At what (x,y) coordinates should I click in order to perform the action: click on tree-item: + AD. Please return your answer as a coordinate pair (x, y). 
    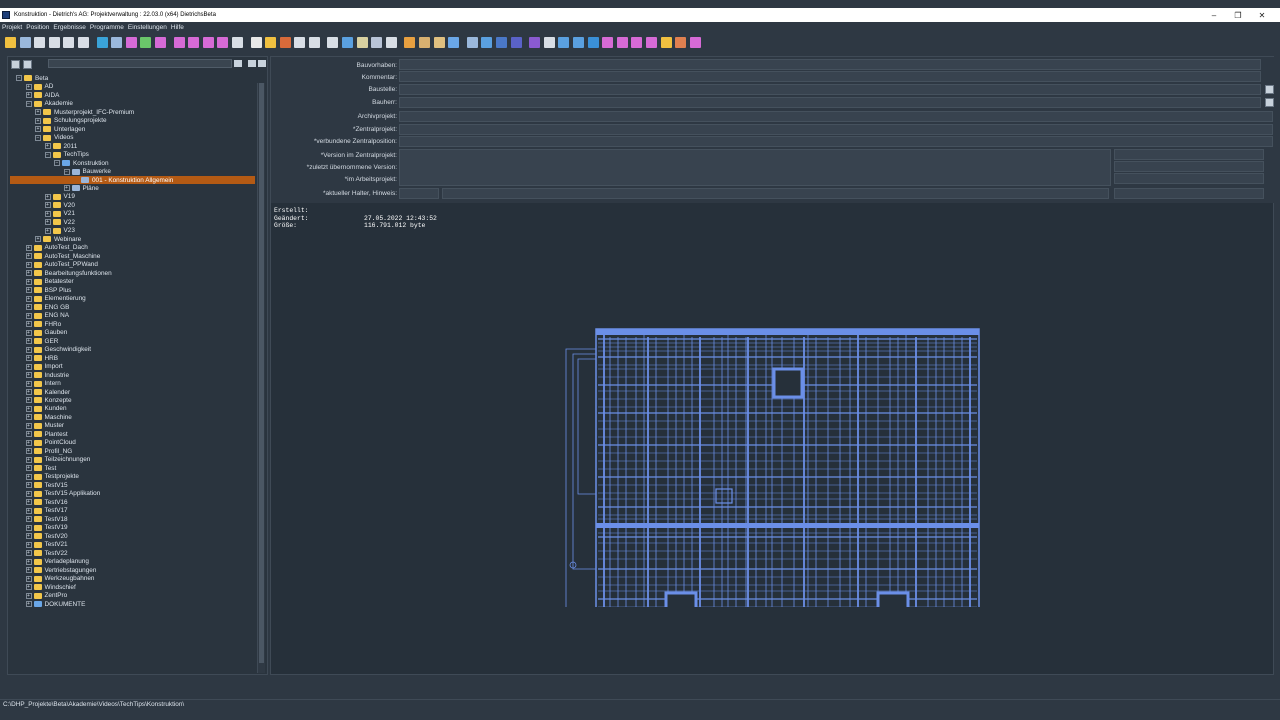
    Looking at the image, I should click on (39, 86).